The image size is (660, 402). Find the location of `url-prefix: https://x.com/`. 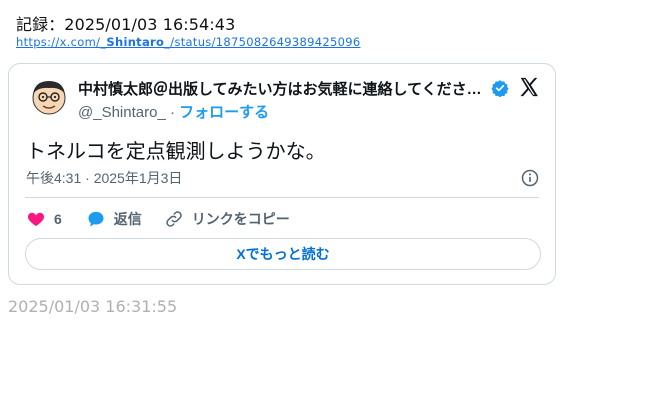

url-prefix: https://x.com/ is located at coordinates (58, 42).